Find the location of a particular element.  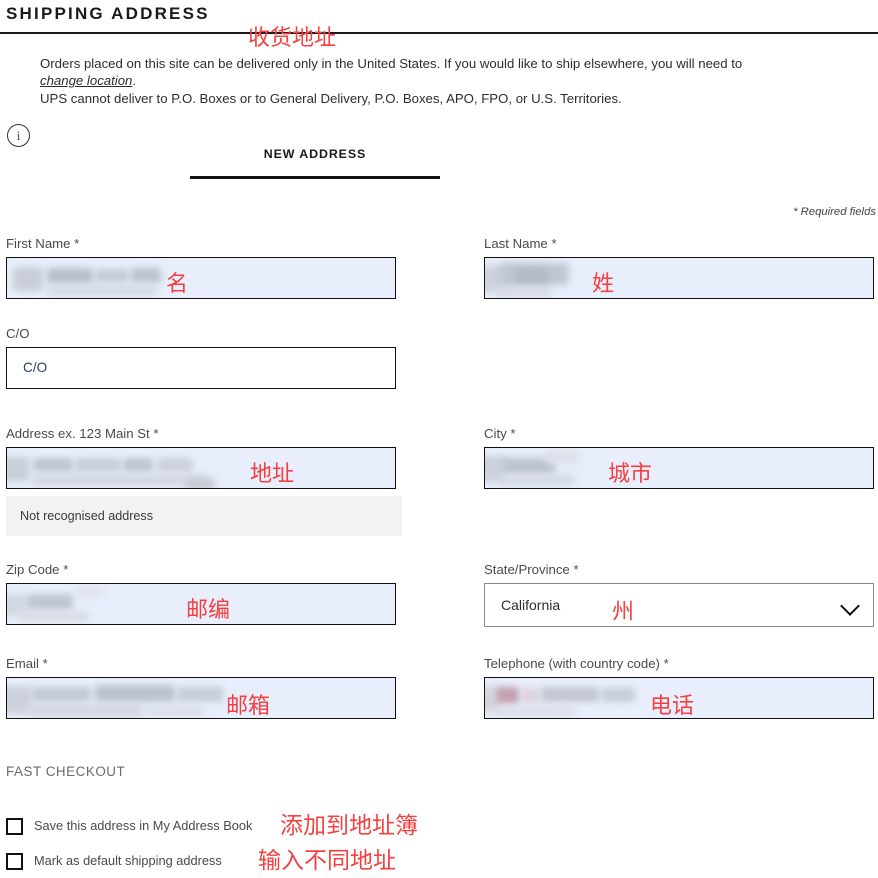

field-city: City * is located at coordinates (679, 457).